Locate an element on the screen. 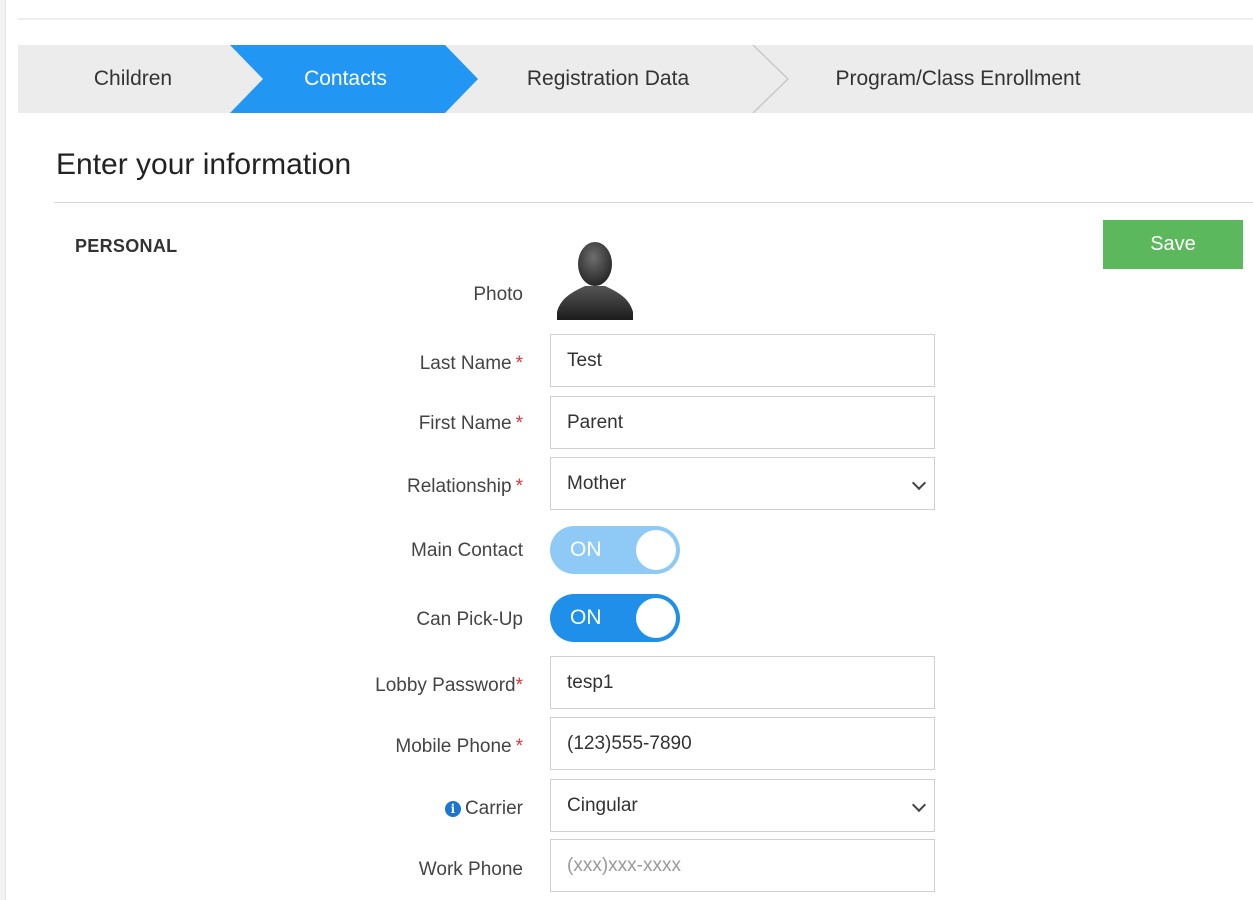  step-program-class-enrollment: Program/Class Enrollment is located at coordinates (958, 79).